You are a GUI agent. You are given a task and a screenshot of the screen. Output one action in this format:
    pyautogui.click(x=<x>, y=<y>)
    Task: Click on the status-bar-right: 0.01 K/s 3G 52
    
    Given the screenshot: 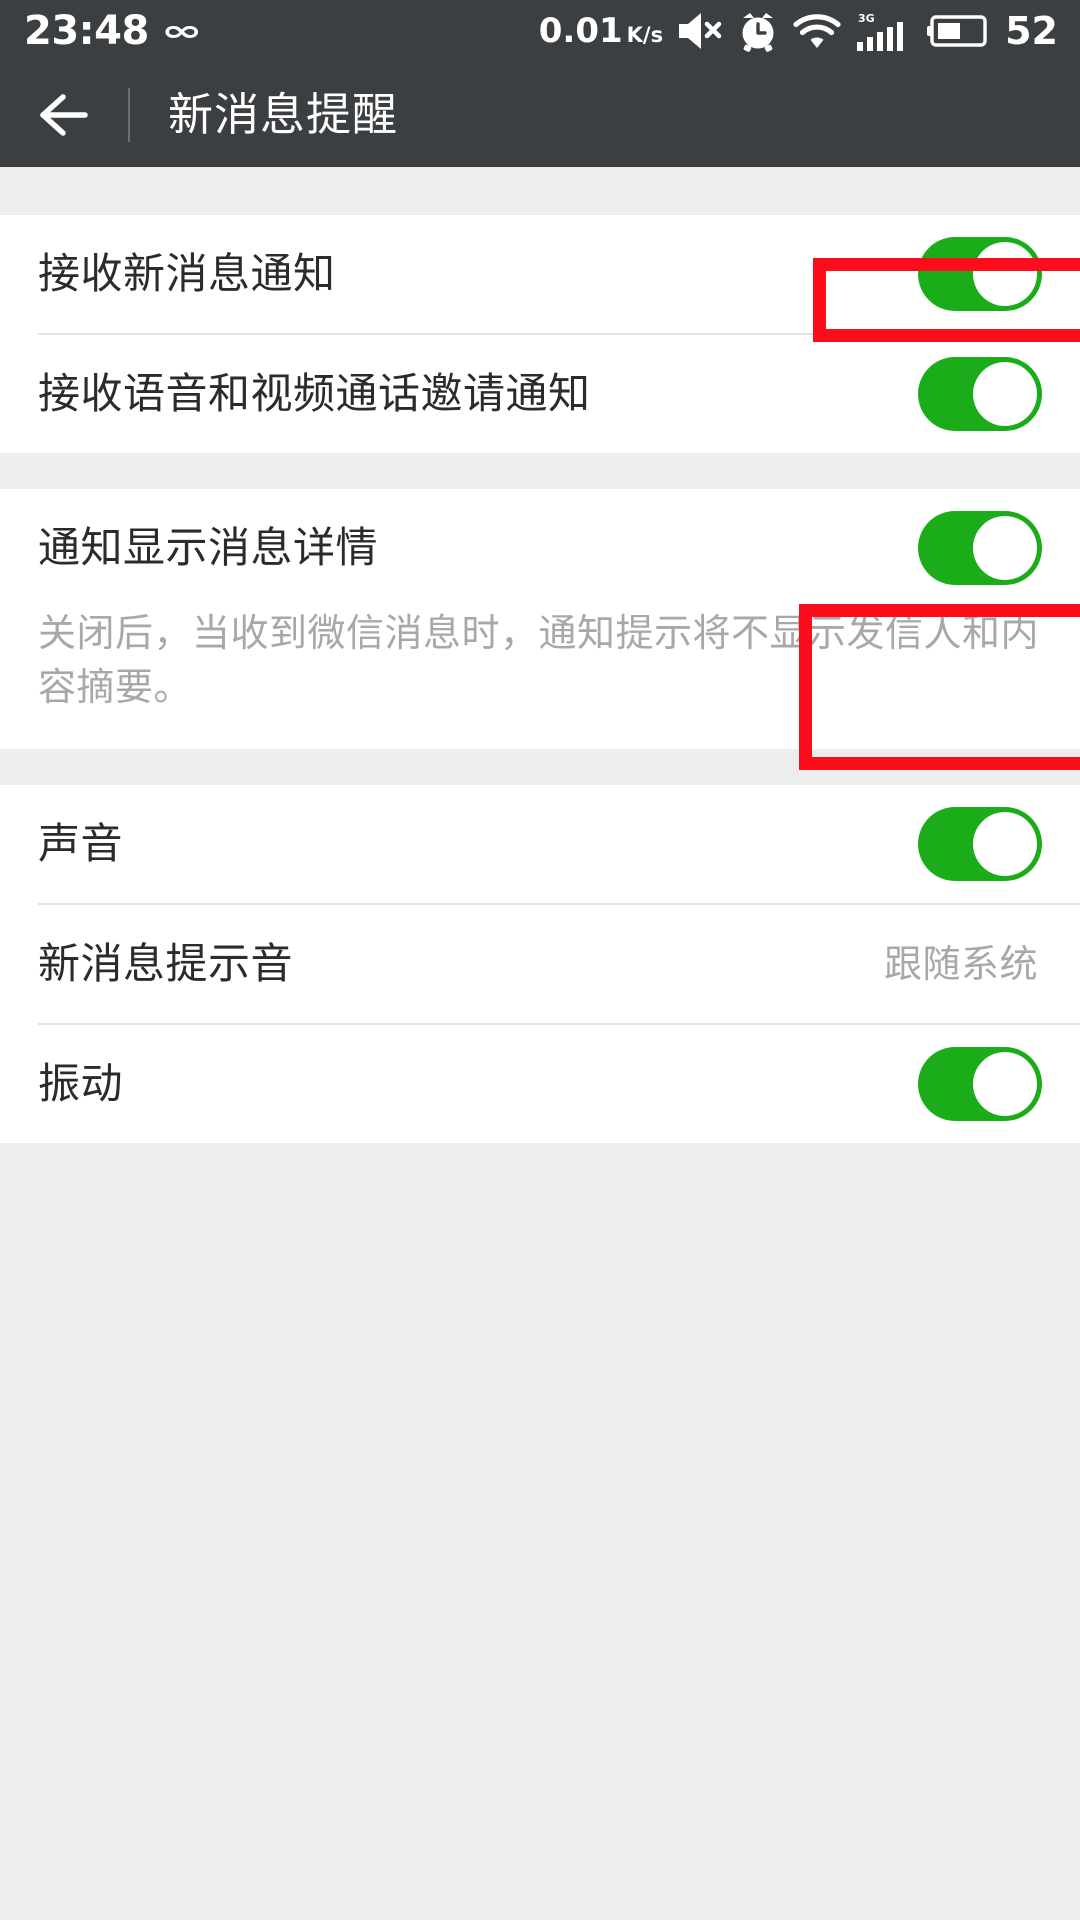 What is the action you would take?
    pyautogui.click(x=798, y=31)
    